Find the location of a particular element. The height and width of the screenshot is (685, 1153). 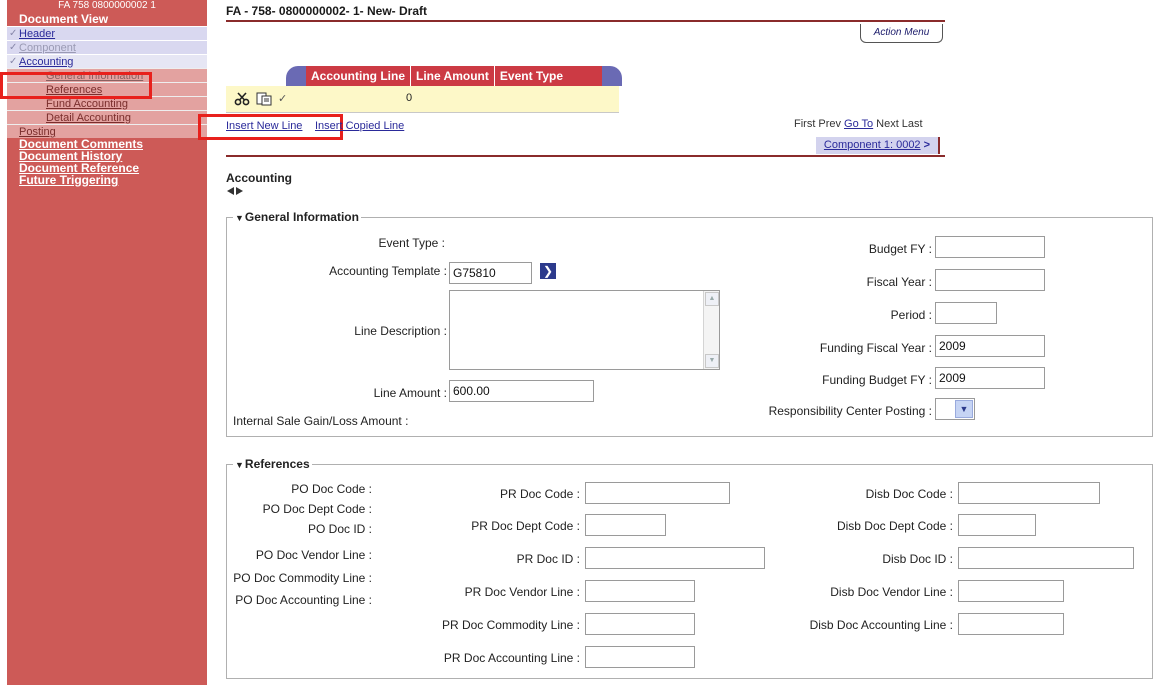

sidebar-item-header: Header is located at coordinates (107, 33).